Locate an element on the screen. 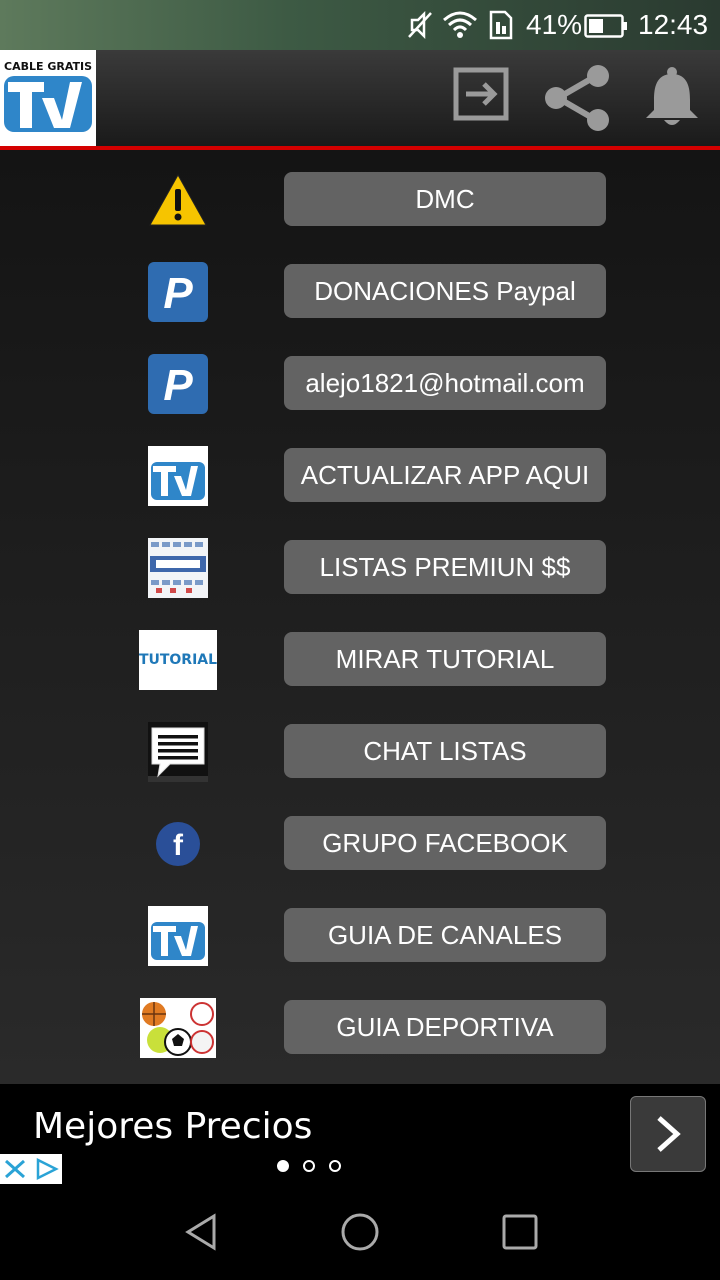 This screenshot has height=1280, width=720. home-icon is located at coordinates (360, 1232).